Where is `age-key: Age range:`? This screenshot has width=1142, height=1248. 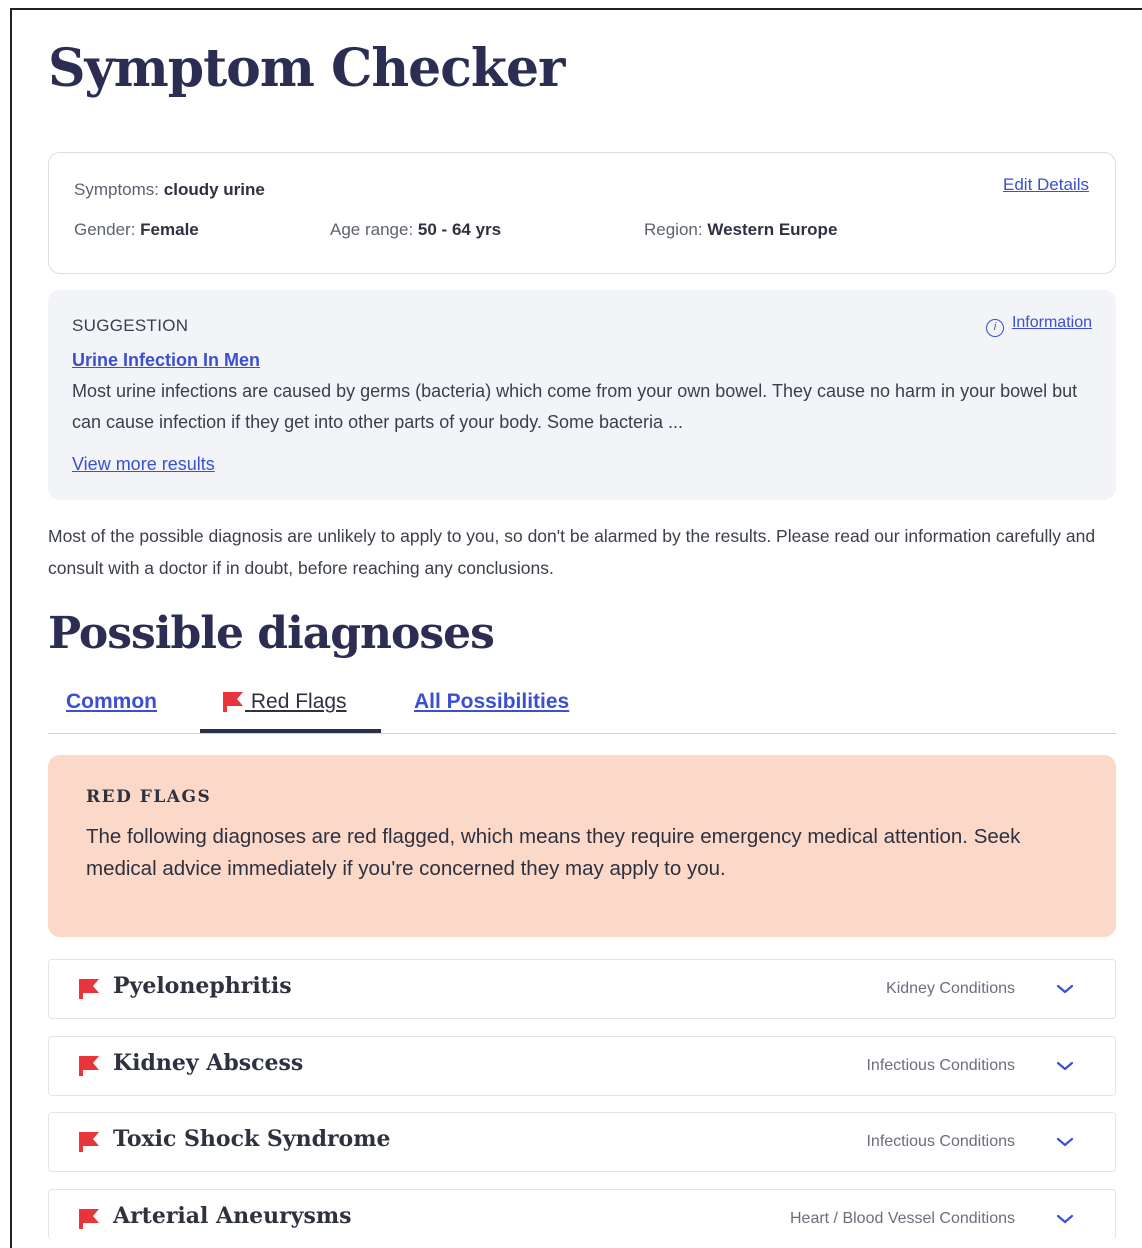
age-key: Age range: is located at coordinates (372, 229).